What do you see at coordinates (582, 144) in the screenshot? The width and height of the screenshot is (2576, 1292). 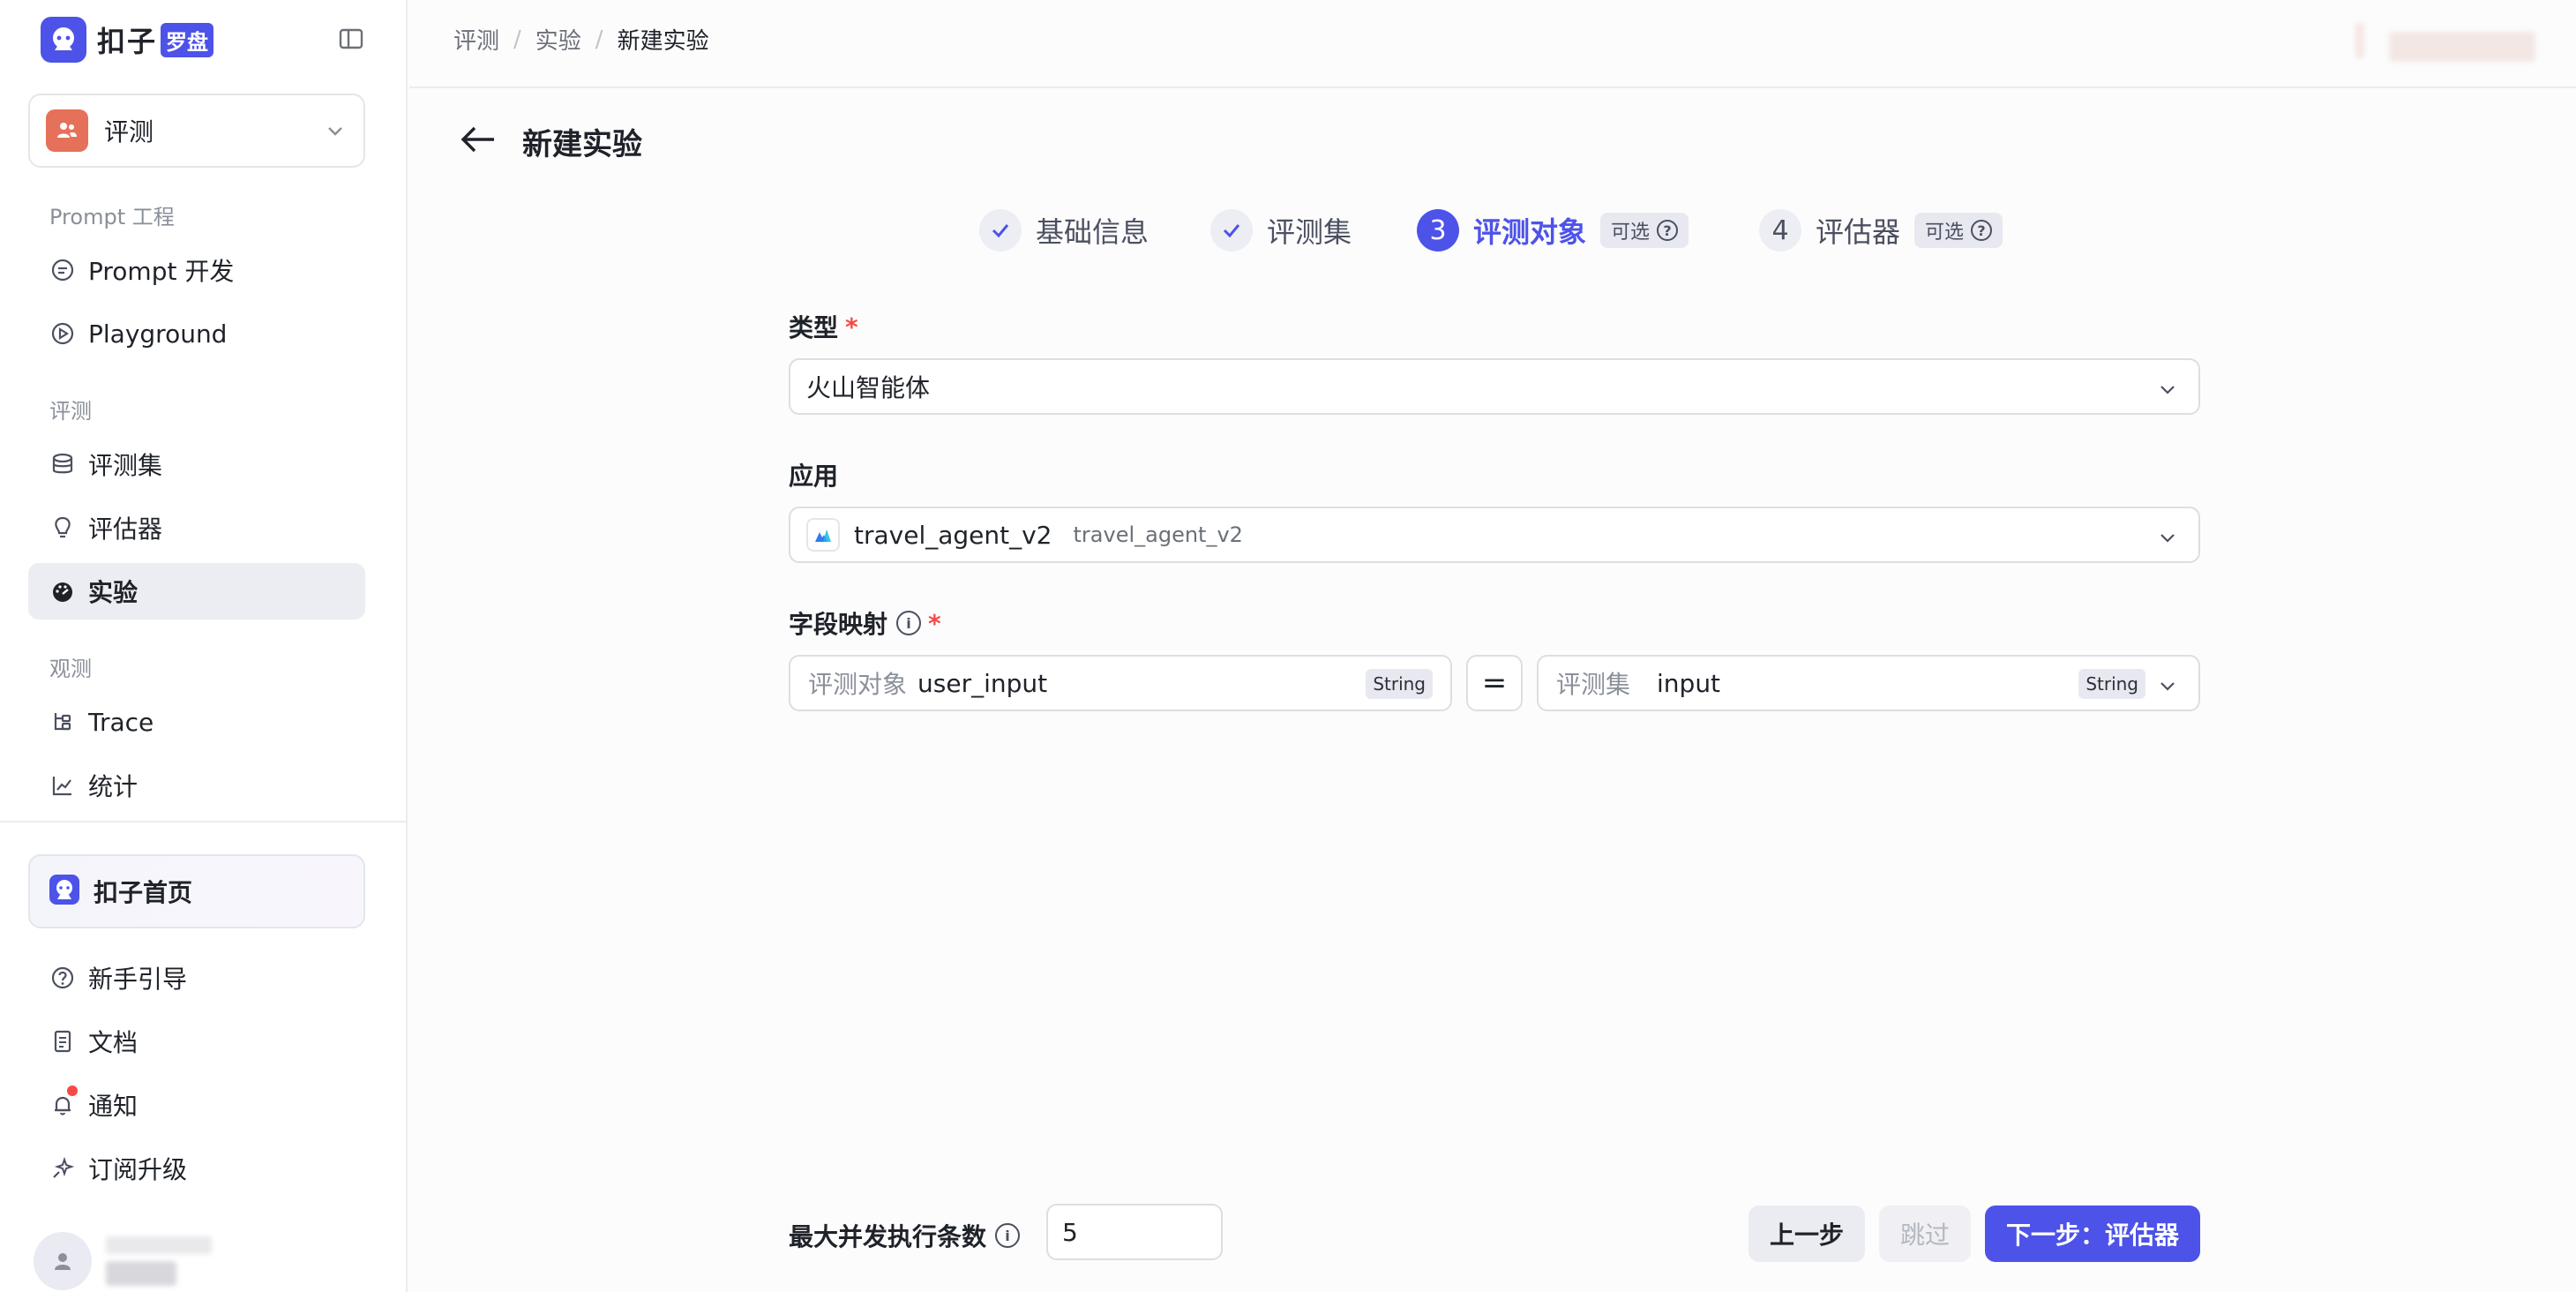 I see `page-title: 新建实验` at bounding box center [582, 144].